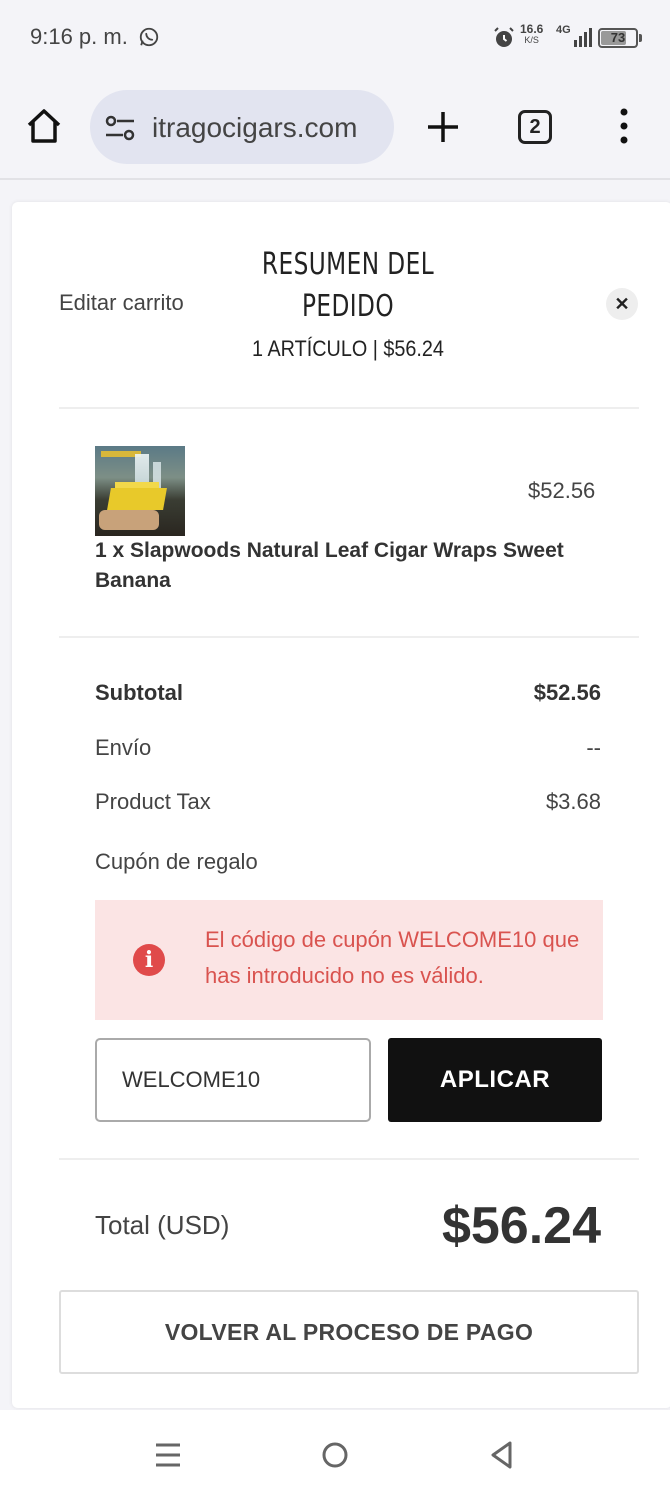  I want to click on battery-tip, so click(640, 38).